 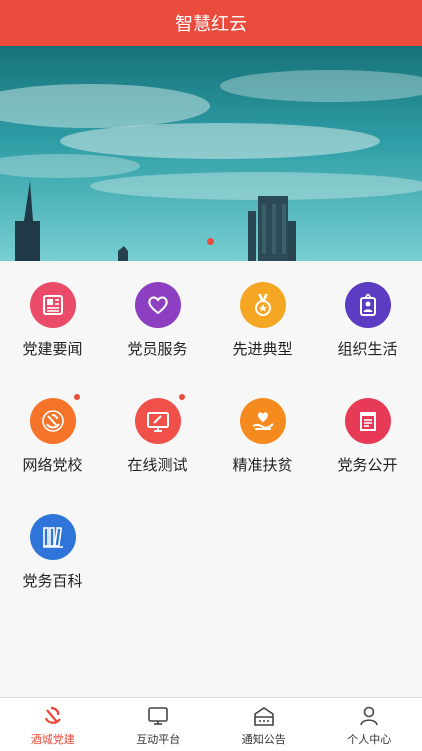 What do you see at coordinates (263, 305) in the screenshot?
I see `medal-icon` at bounding box center [263, 305].